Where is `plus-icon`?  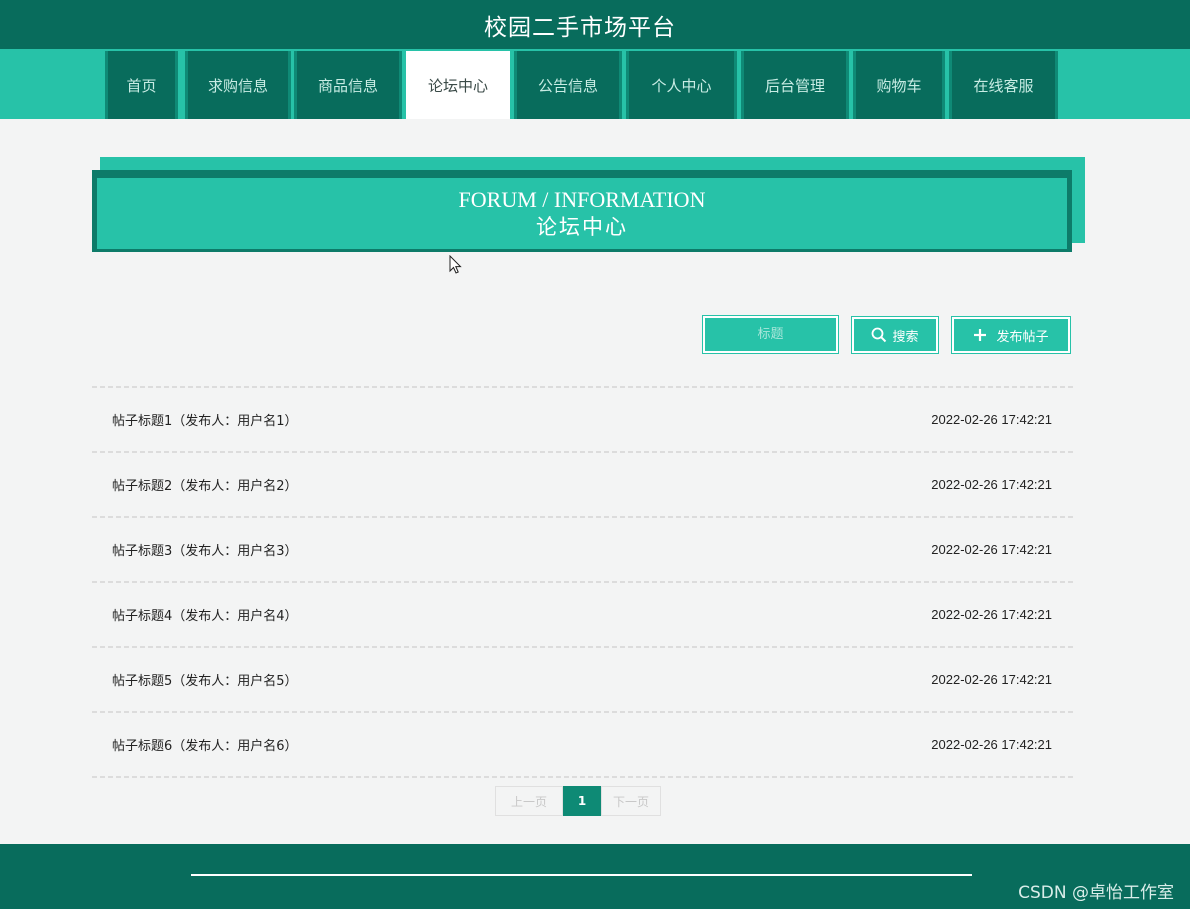 plus-icon is located at coordinates (980, 335).